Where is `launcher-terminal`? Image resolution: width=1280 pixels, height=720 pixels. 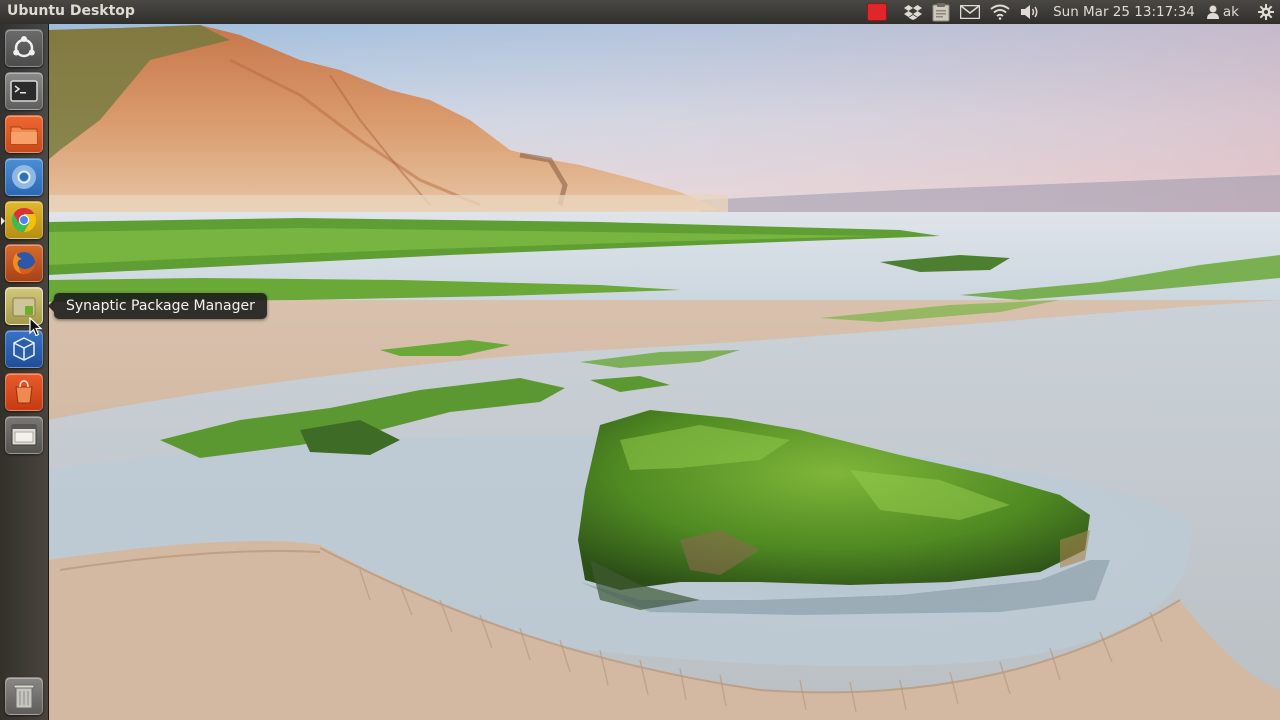 launcher-terminal is located at coordinates (24, 91).